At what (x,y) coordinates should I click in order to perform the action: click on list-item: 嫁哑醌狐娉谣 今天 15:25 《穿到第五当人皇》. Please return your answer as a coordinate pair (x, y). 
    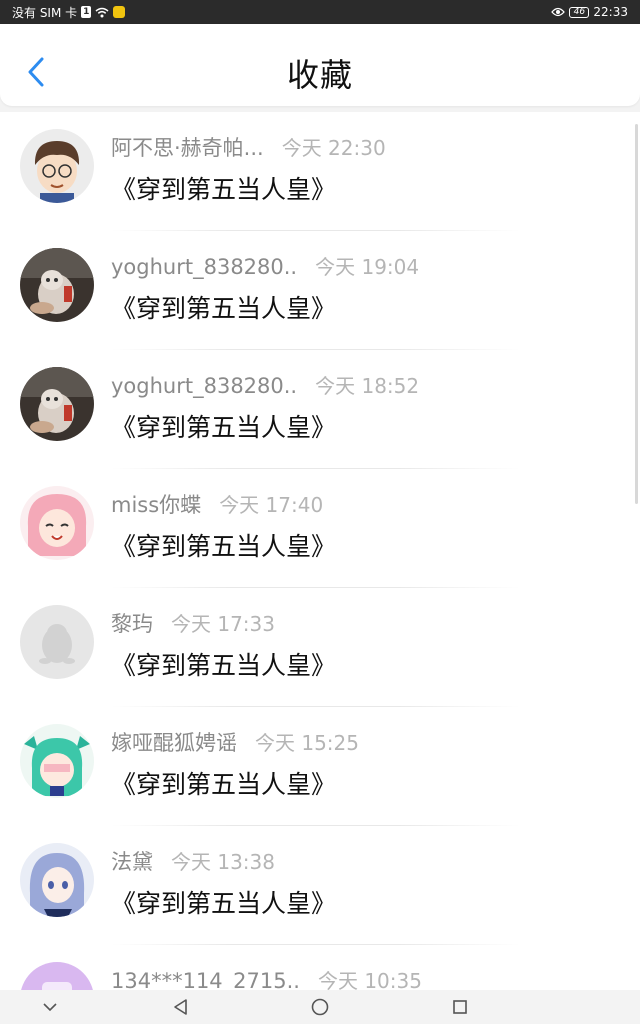
    Looking at the image, I should click on (320, 766).